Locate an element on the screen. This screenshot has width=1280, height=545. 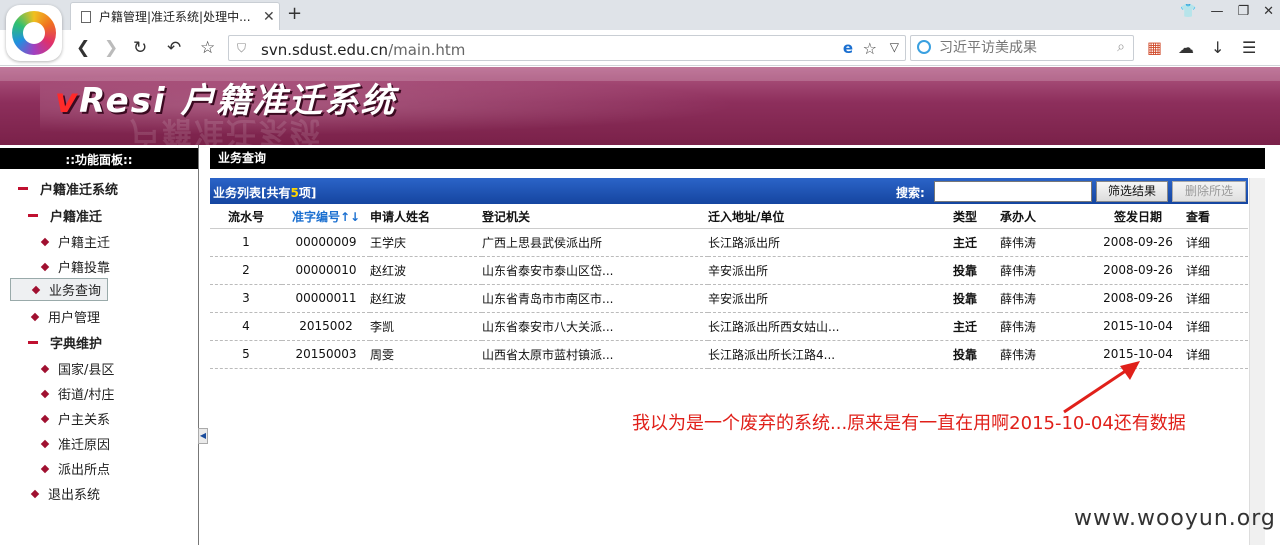
bookmark-star-icon: ☆ is located at coordinates (207, 48).